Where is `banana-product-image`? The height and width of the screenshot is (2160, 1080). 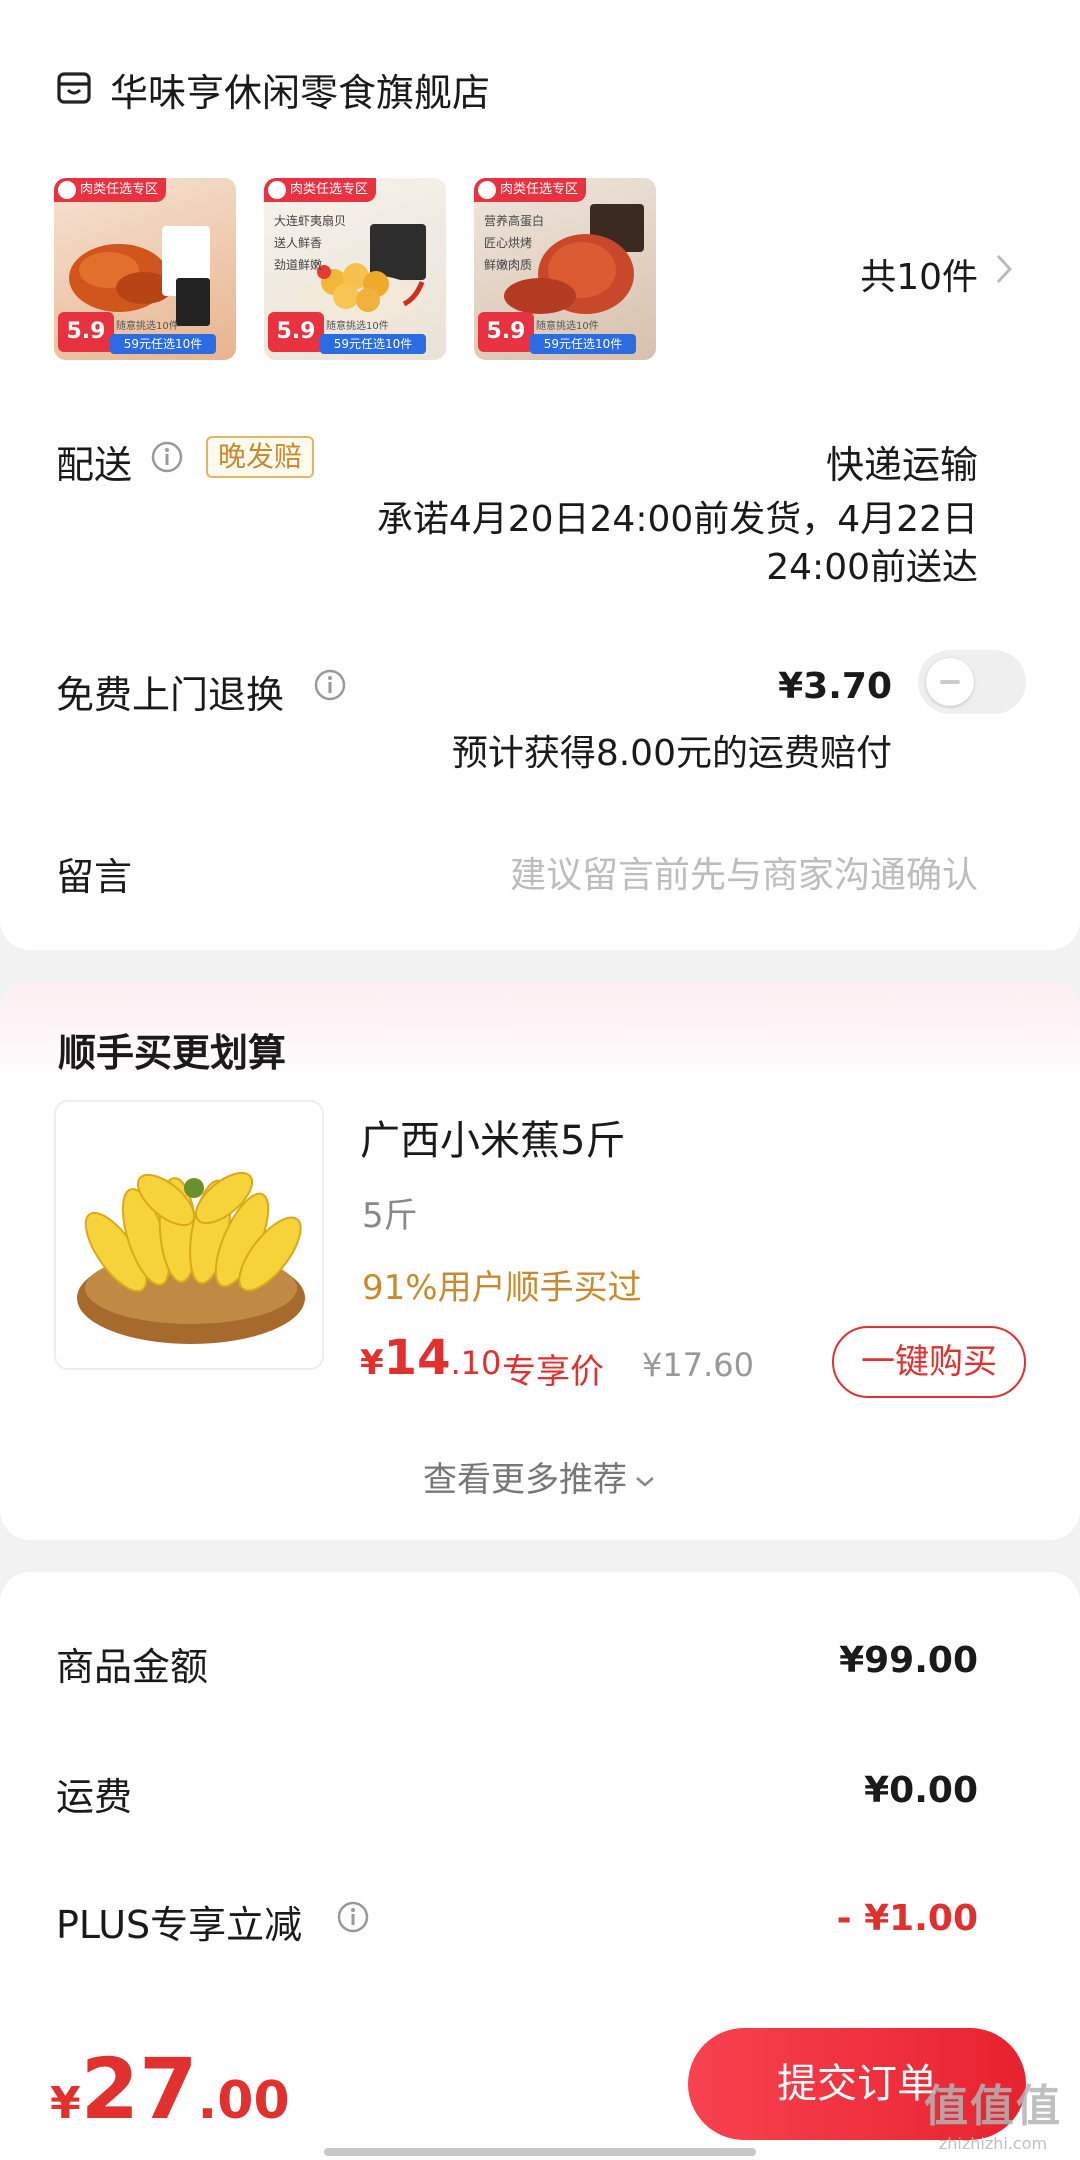
banana-product-image is located at coordinates (189, 1235).